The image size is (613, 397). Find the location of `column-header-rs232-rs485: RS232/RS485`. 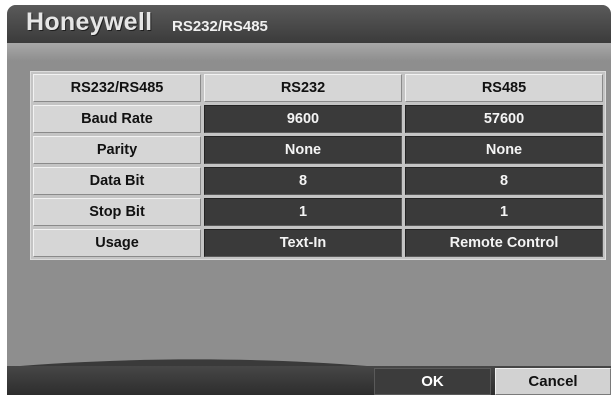

column-header-rs232-rs485: RS232/RS485 is located at coordinates (117, 88).